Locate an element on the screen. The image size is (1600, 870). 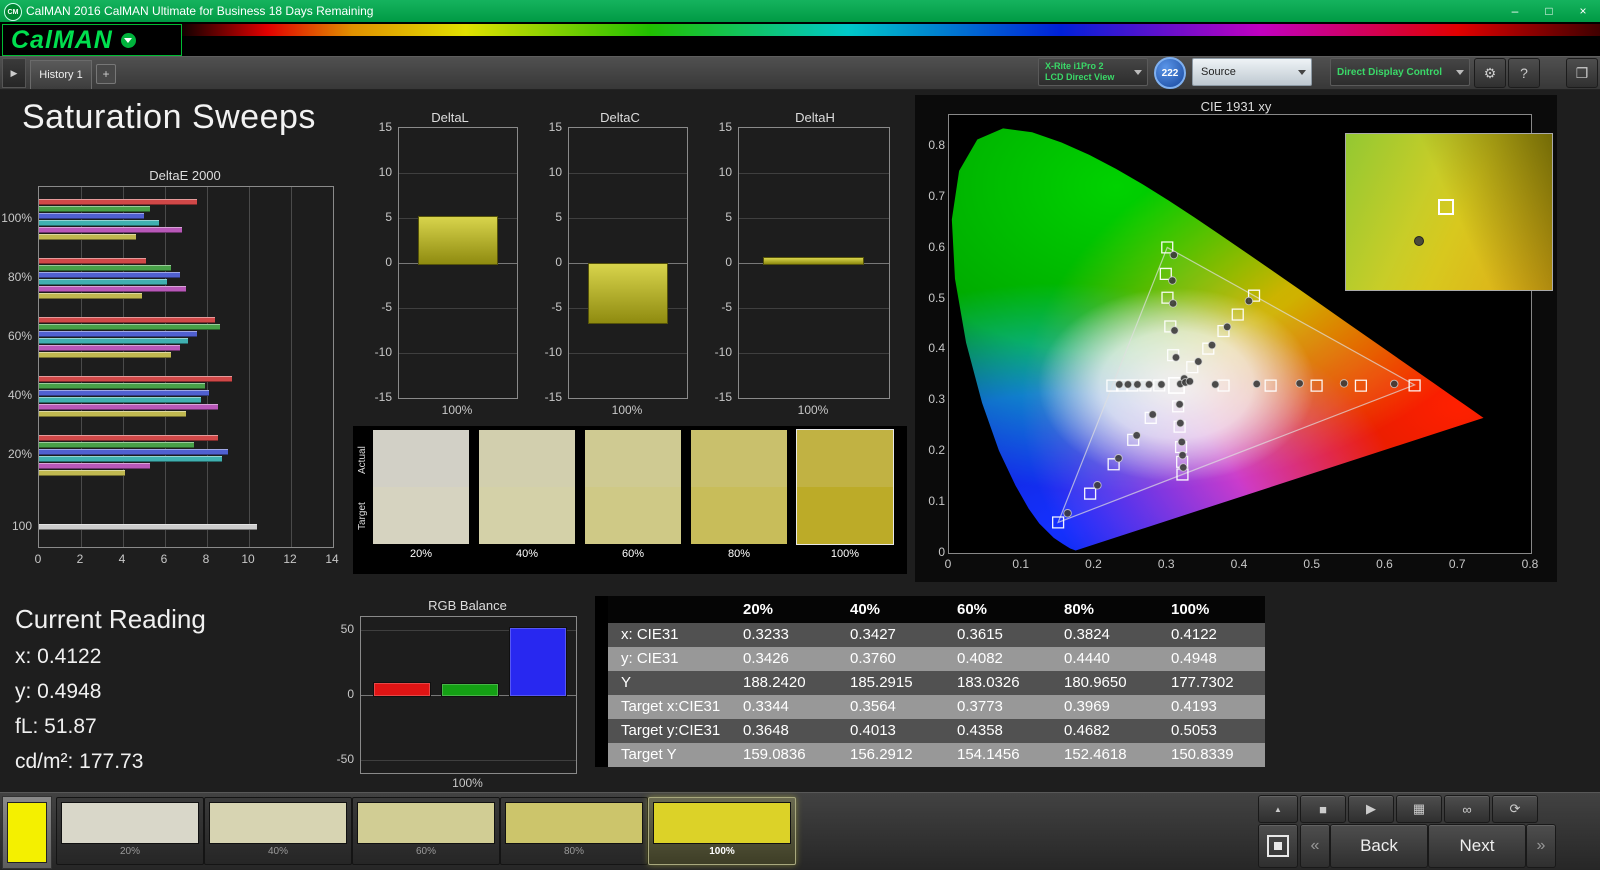
axis-tick-label: 8 is located at coordinates (206, 559).